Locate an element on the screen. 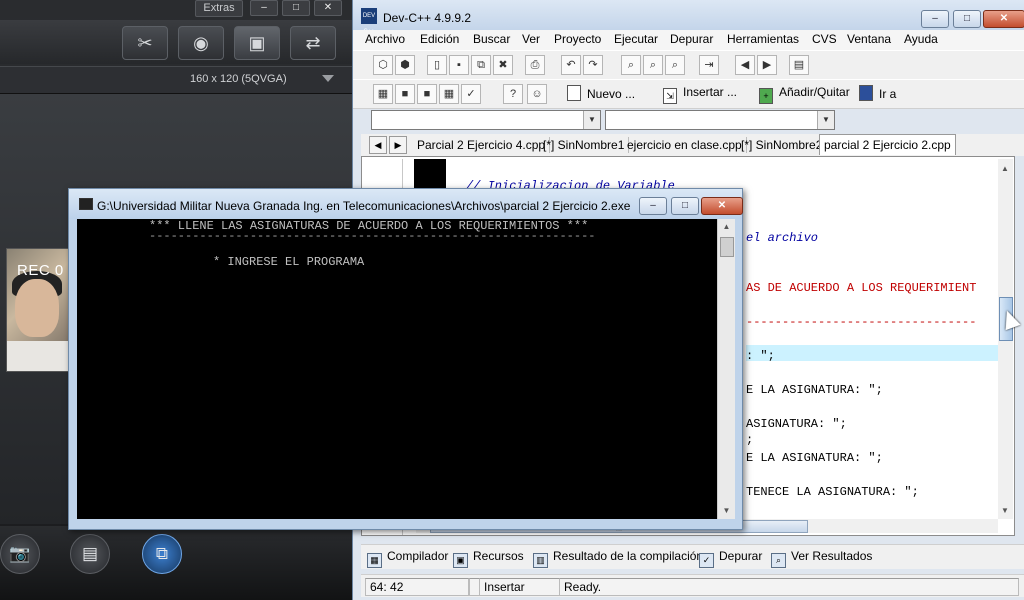  forward-icon: ▶ is located at coordinates (767, 65).